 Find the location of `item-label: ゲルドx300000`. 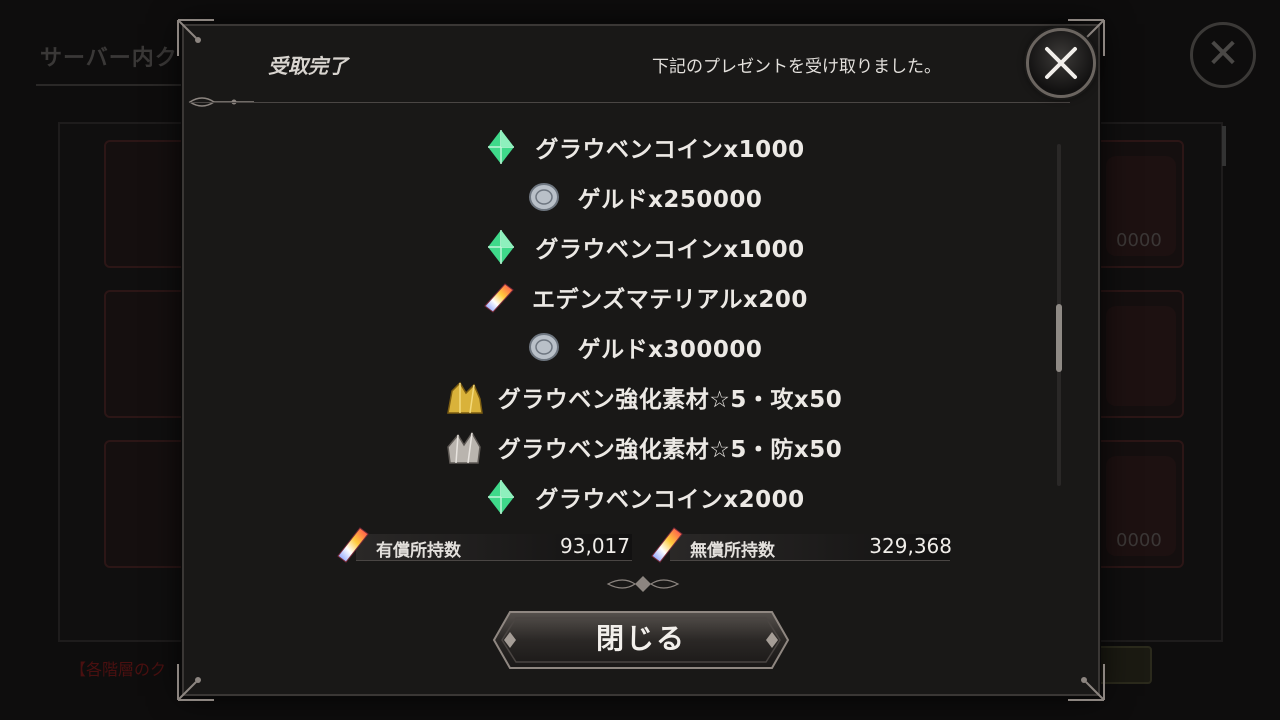

item-label: ゲルドx300000 is located at coordinates (670, 350).